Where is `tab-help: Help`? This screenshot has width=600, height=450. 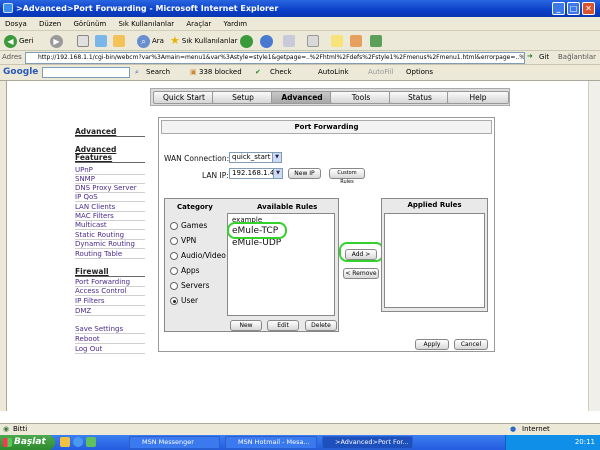
tab-help: Help is located at coordinates (478, 97).